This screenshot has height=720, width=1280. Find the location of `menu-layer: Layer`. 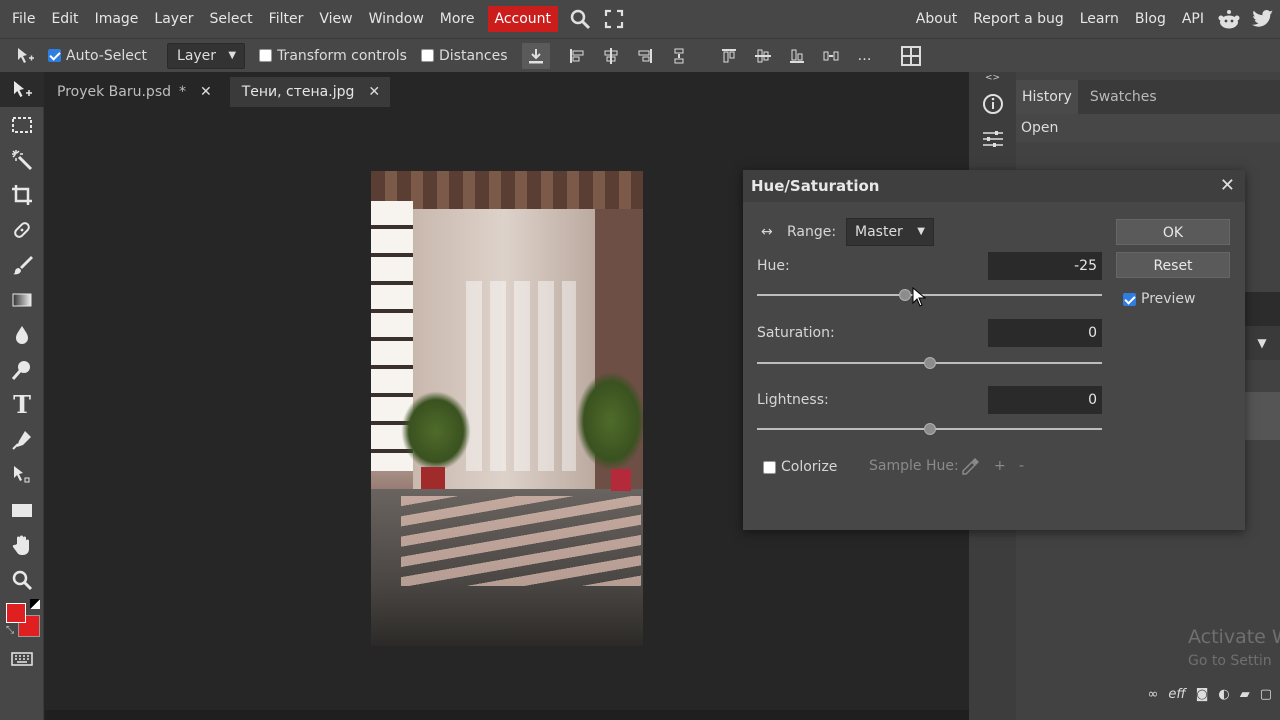

menu-layer: Layer is located at coordinates (173, 19).